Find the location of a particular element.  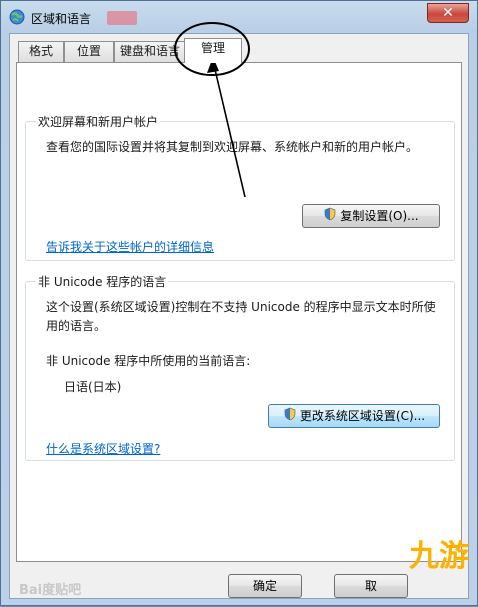

globe-icon is located at coordinates (17, 17).